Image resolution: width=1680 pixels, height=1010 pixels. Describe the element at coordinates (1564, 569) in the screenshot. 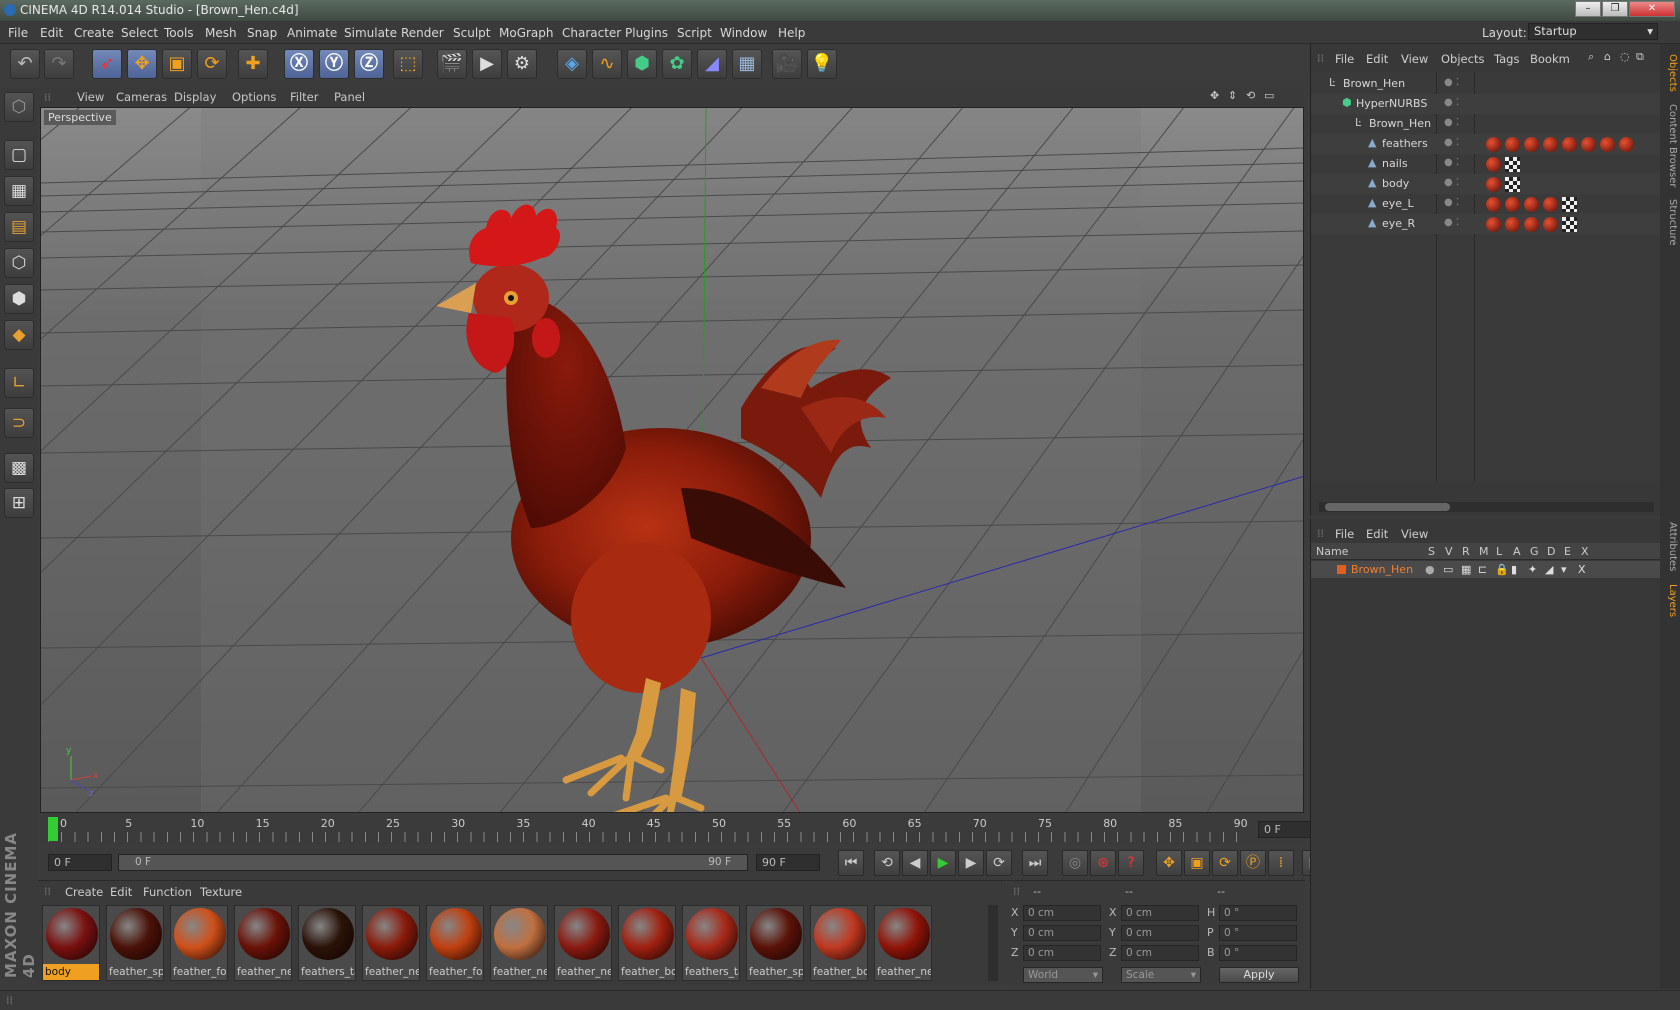

I see `expressions-icon: ▾` at that location.